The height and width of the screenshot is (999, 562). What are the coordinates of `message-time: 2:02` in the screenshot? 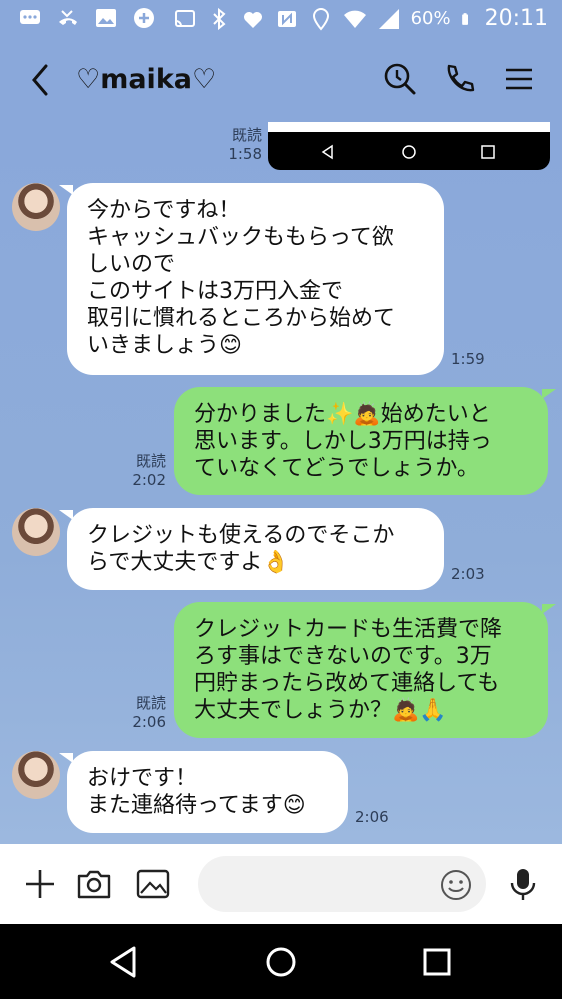 It's located at (149, 480).